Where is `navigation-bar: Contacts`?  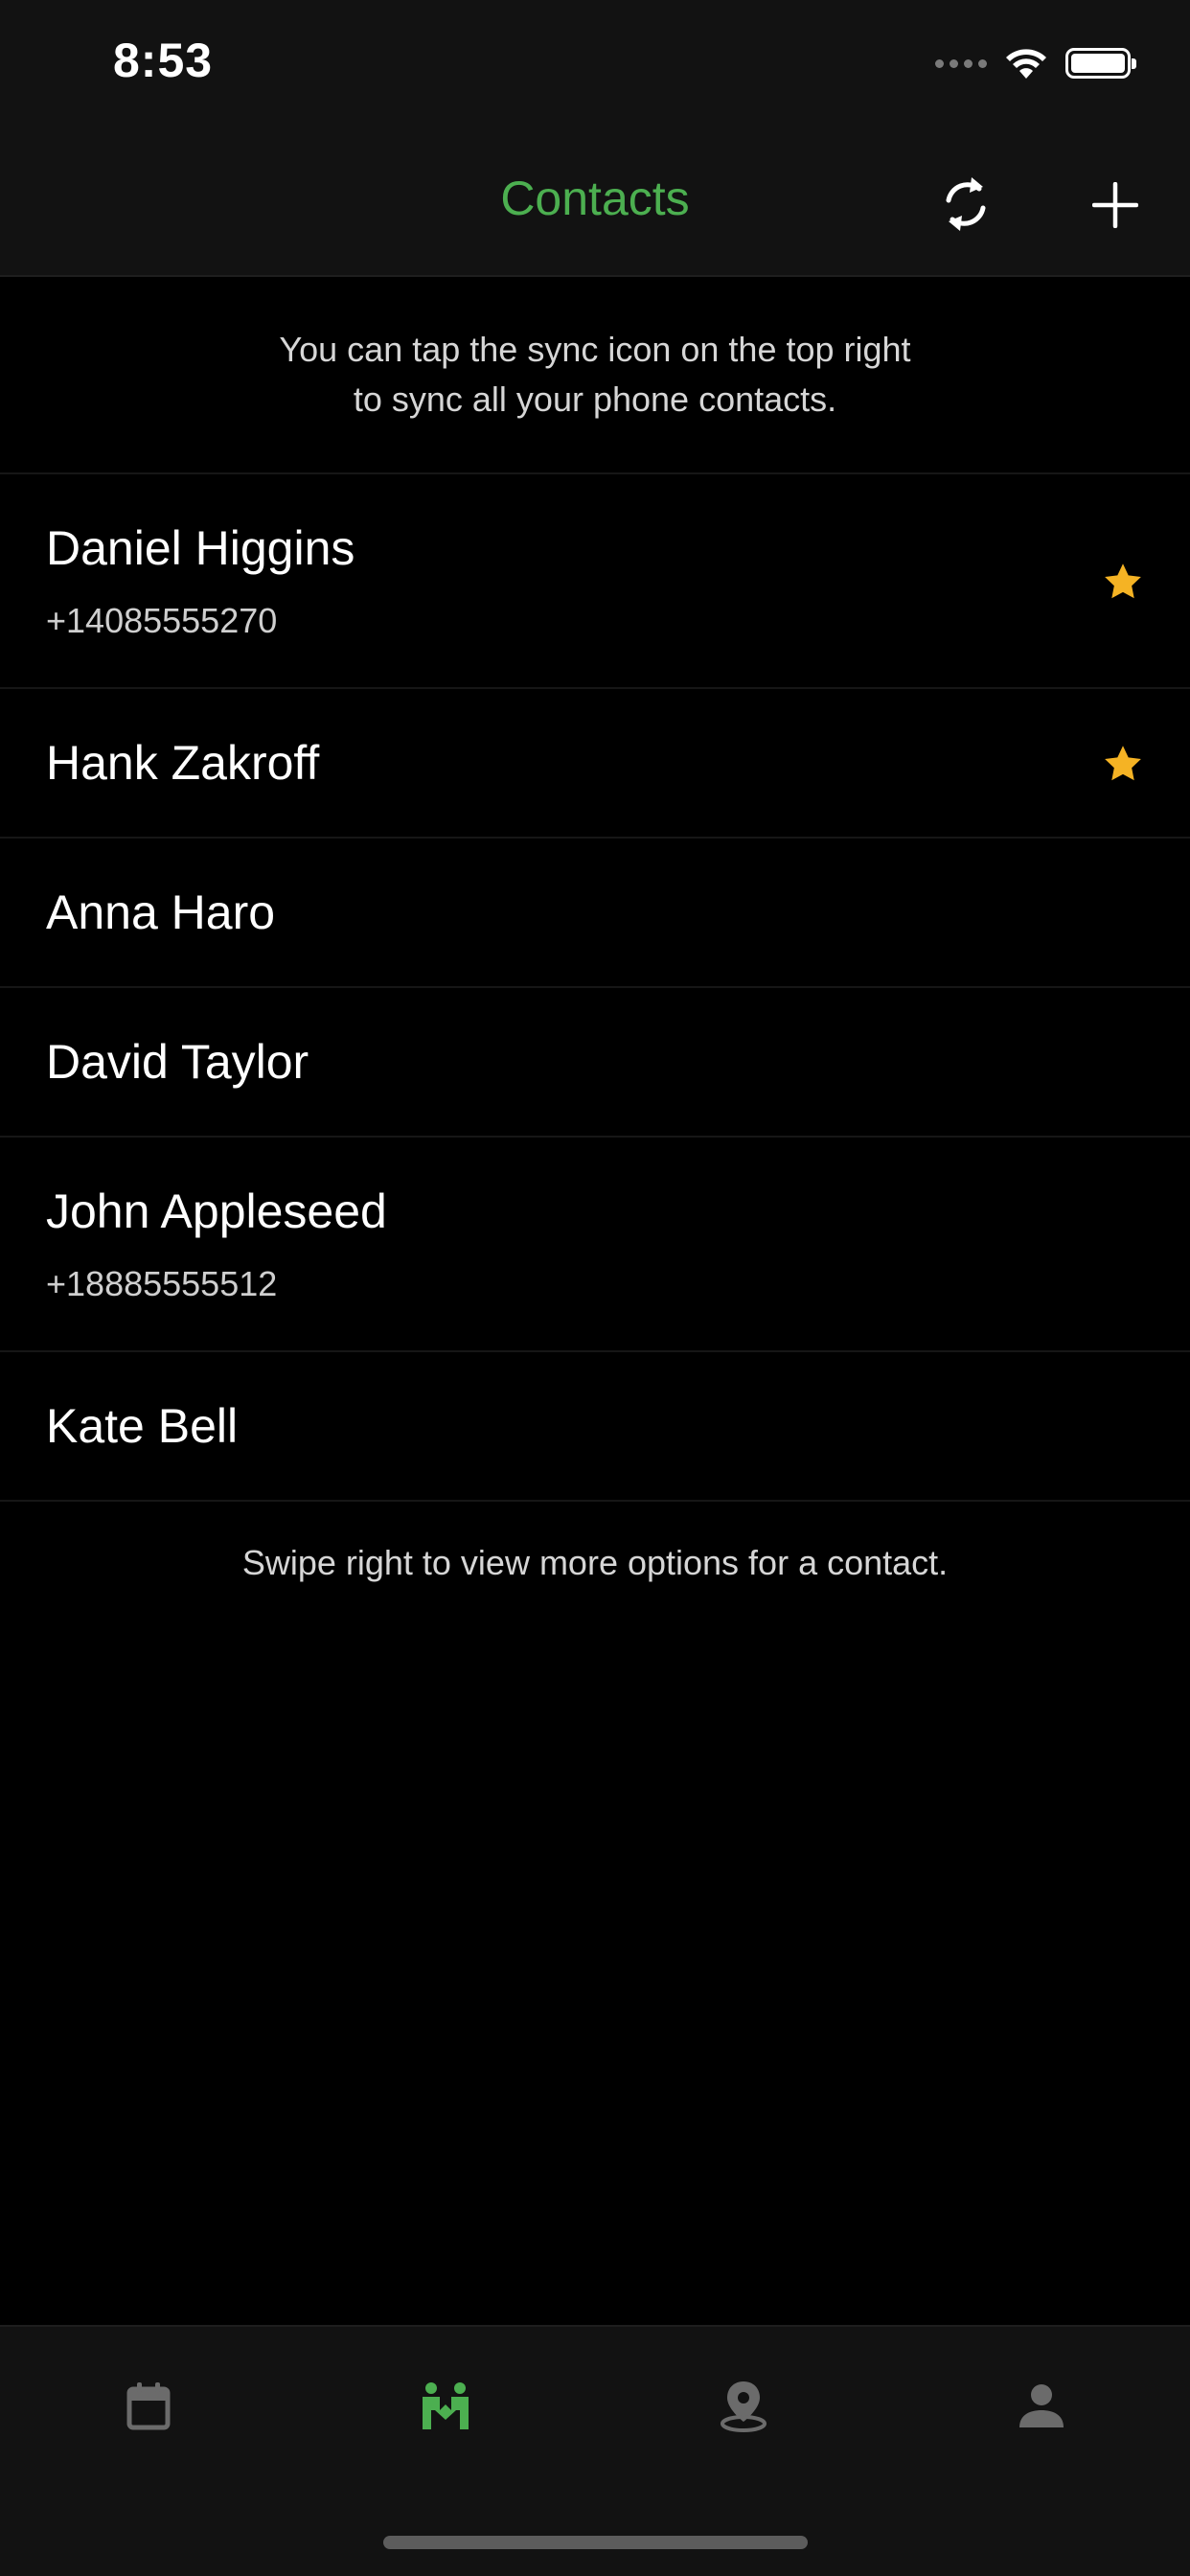
navigation-bar: Contacts is located at coordinates (595, 205).